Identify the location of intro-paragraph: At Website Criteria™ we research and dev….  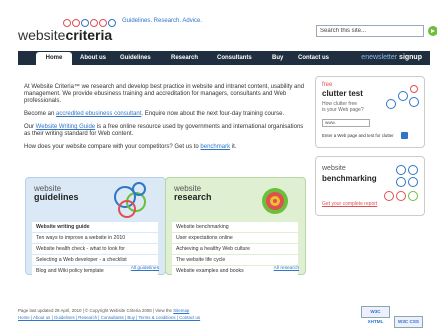
(164, 94).